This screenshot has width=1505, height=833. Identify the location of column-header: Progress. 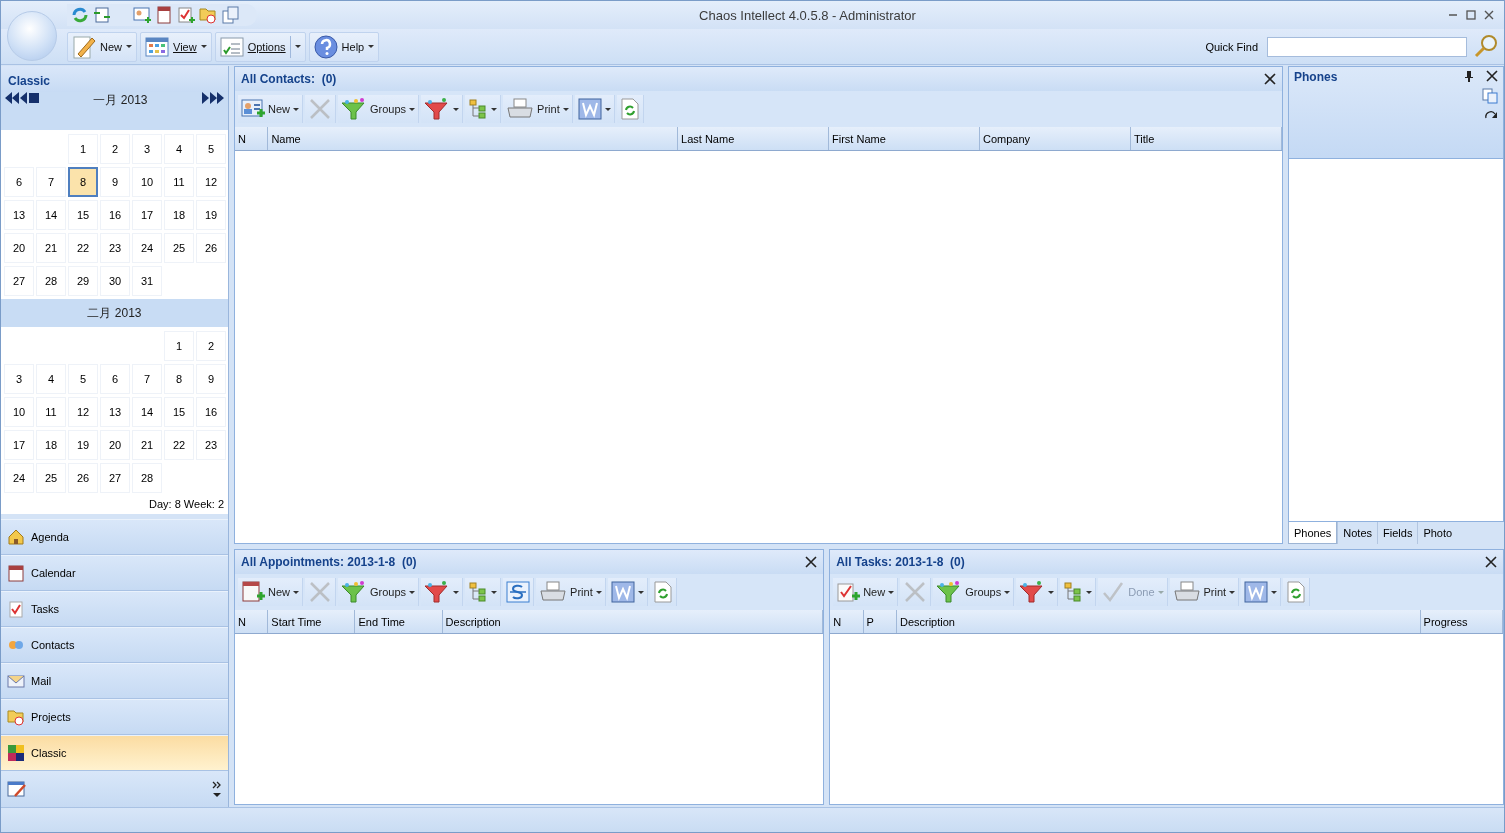
(1461, 621).